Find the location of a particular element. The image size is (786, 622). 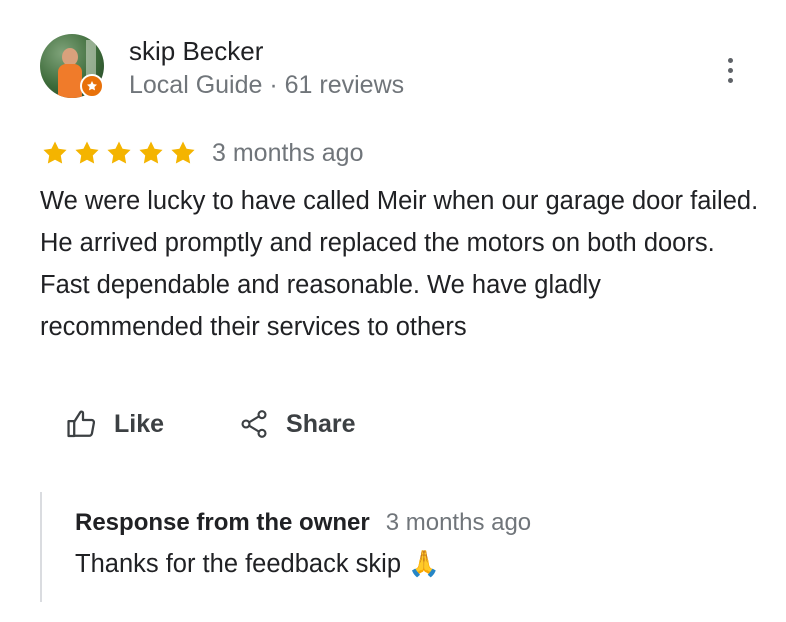

owner-response-time: 3 months ago is located at coordinates (458, 522).